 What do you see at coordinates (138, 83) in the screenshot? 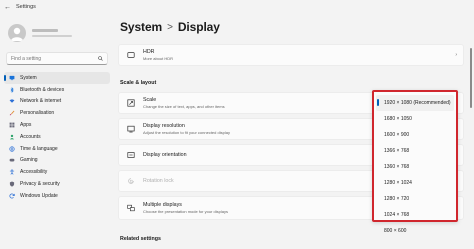
I see `section-scale-layout: Scale & layout` at bounding box center [138, 83].